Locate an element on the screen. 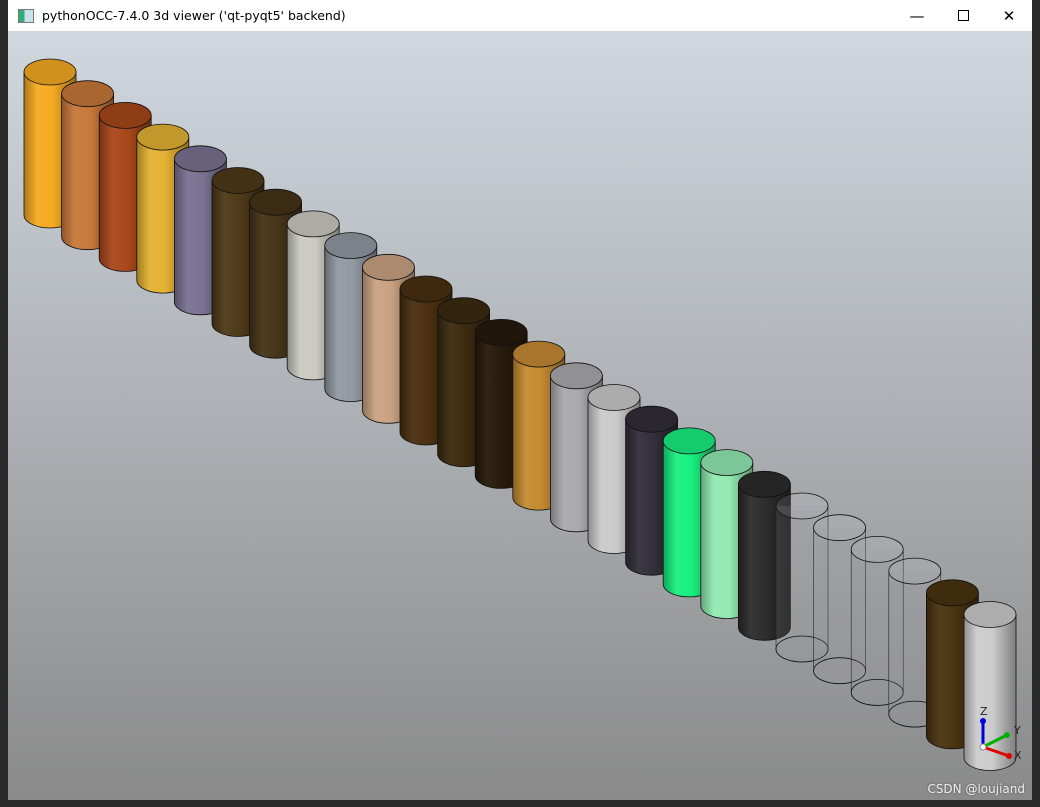 The image size is (1040, 807). minimize-button: — is located at coordinates (917, 15).